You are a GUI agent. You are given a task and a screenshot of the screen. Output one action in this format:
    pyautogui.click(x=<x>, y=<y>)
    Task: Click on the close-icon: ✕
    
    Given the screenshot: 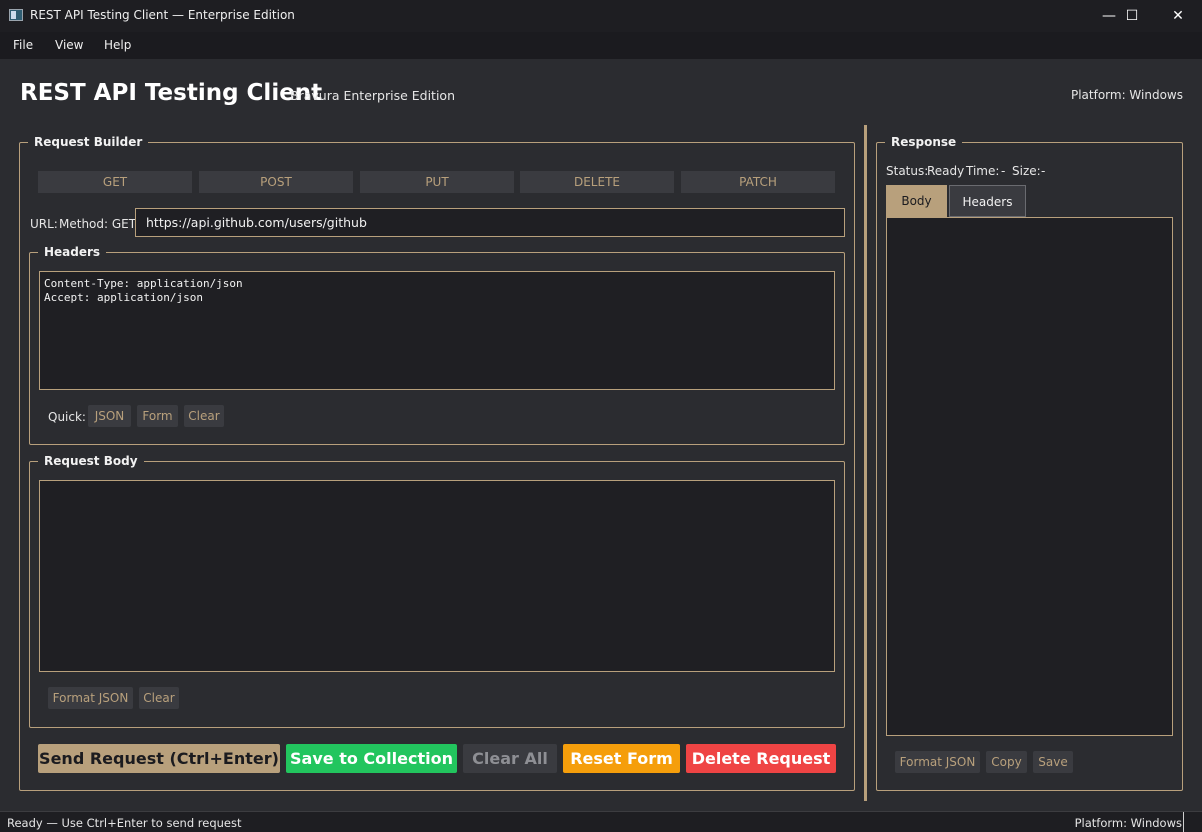 What is the action you would take?
    pyautogui.click(x=1178, y=16)
    